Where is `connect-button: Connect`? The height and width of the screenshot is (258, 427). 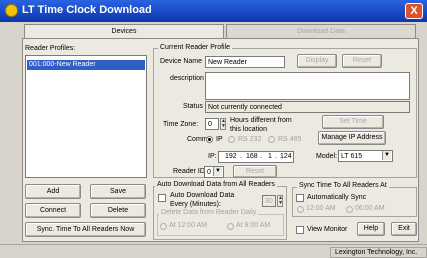 connect-button: Connect is located at coordinates (53, 210).